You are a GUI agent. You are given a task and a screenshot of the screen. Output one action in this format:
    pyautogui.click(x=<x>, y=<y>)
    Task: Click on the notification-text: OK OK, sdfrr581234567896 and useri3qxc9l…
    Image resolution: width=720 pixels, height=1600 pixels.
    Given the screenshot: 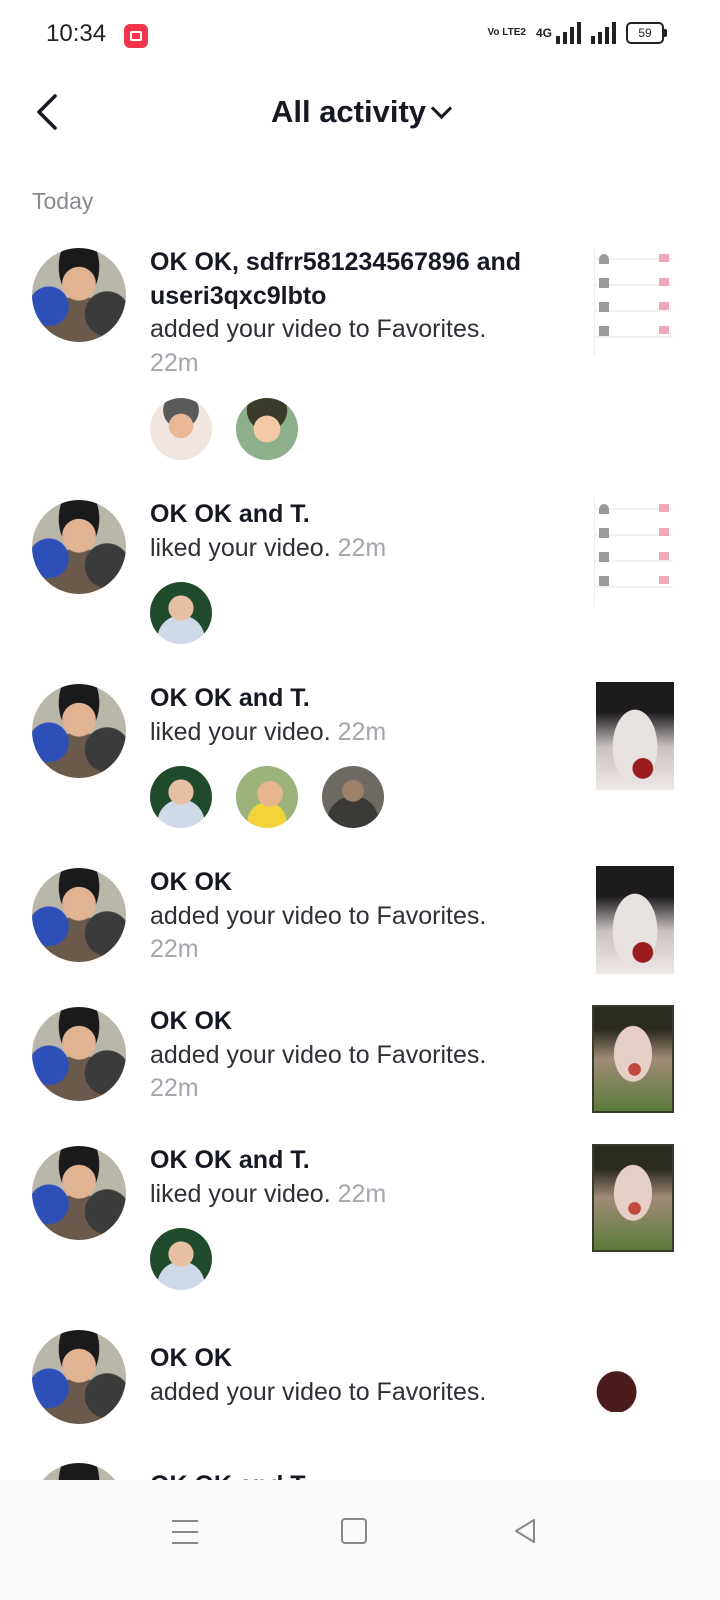 What is the action you would take?
    pyautogui.click(x=360, y=313)
    